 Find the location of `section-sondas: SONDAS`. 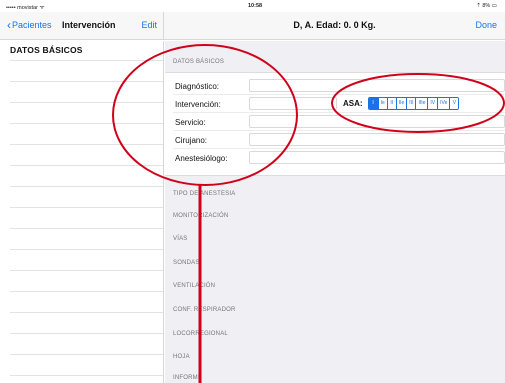

section-sondas: SONDAS is located at coordinates (186, 263).